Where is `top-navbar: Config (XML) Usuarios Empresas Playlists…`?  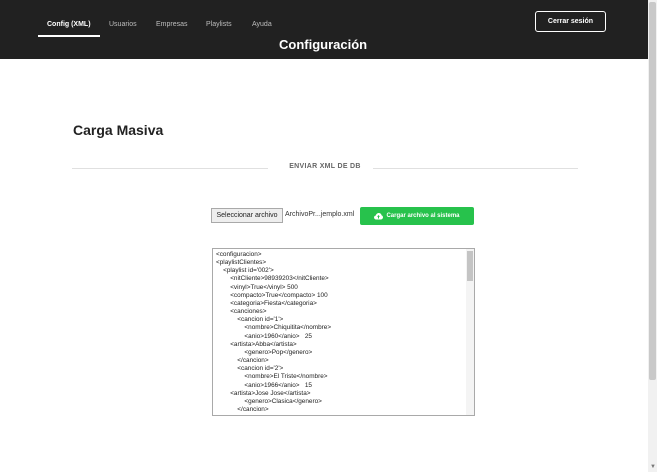 top-navbar: Config (XML) Usuarios Empresas Playlists… is located at coordinates (324, 29).